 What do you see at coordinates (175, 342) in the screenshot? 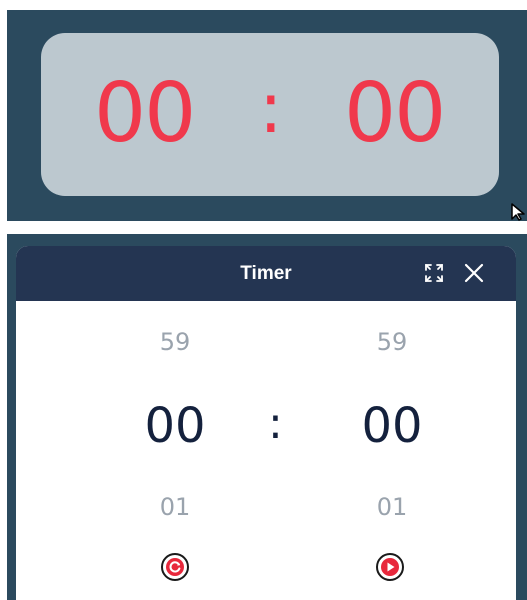
I see `minutes-previous: 59` at bounding box center [175, 342].